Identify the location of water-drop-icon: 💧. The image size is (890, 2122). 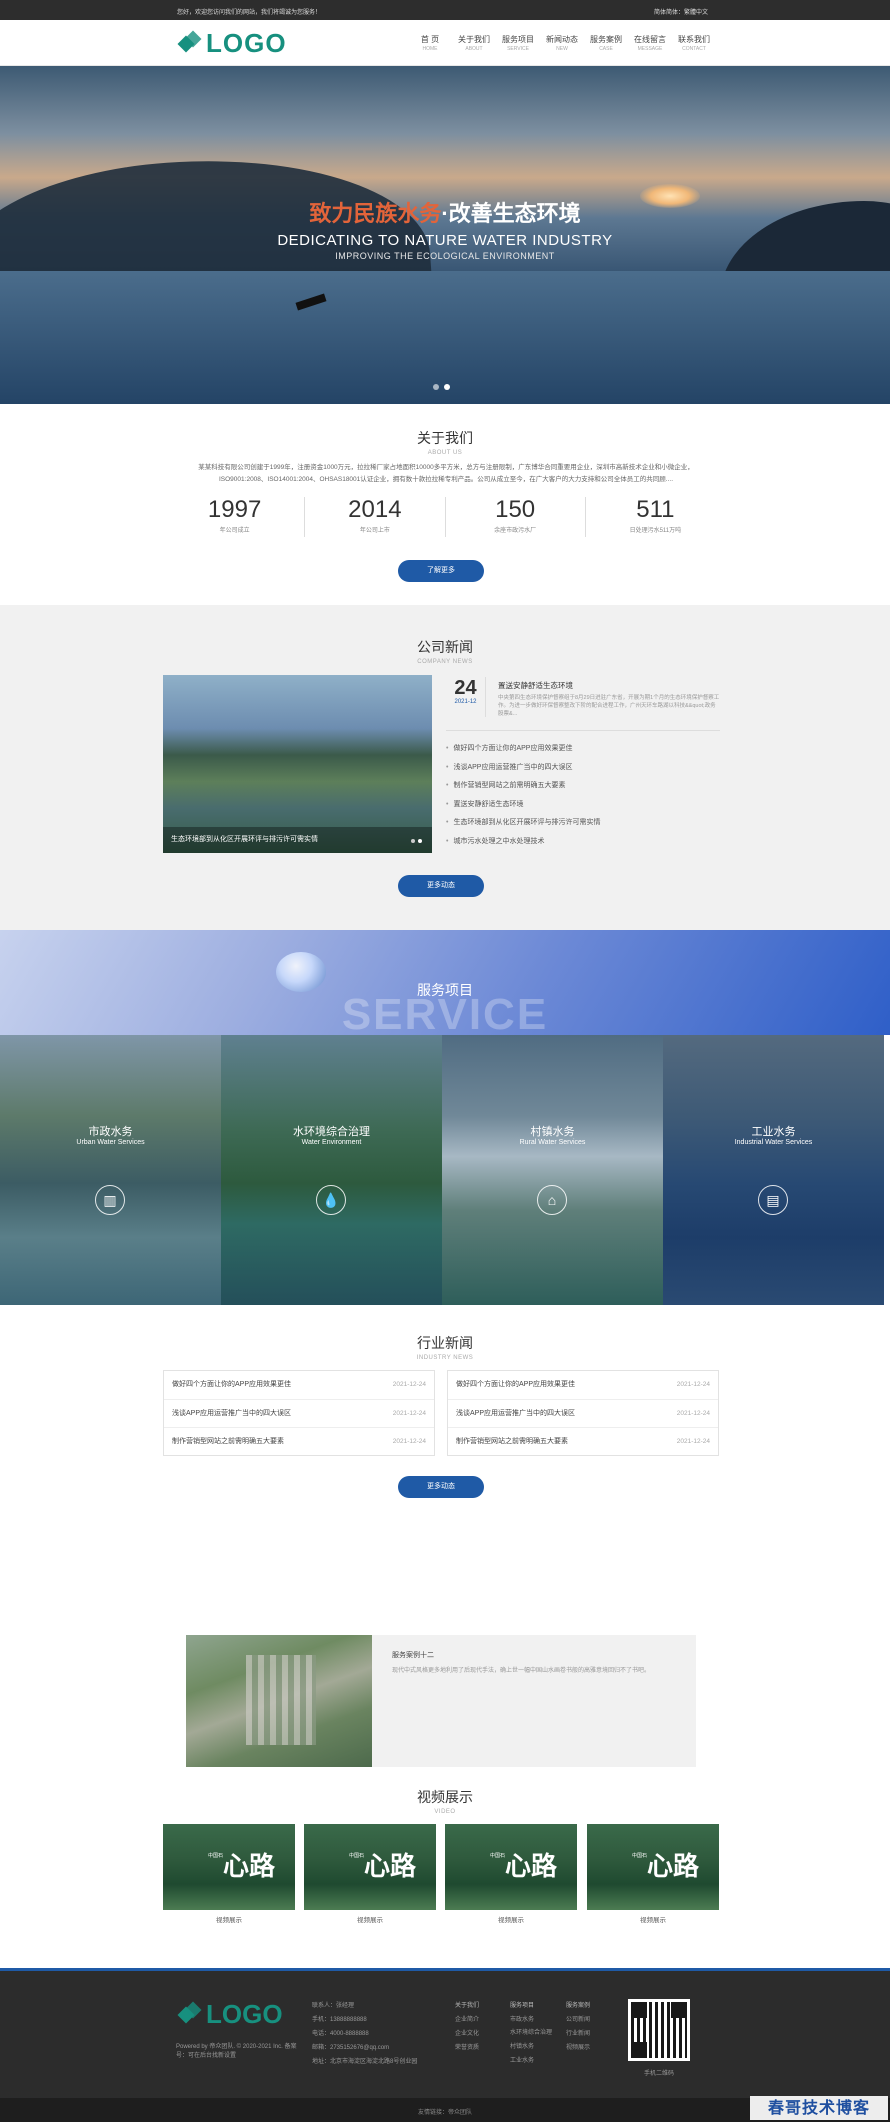
(331, 1200).